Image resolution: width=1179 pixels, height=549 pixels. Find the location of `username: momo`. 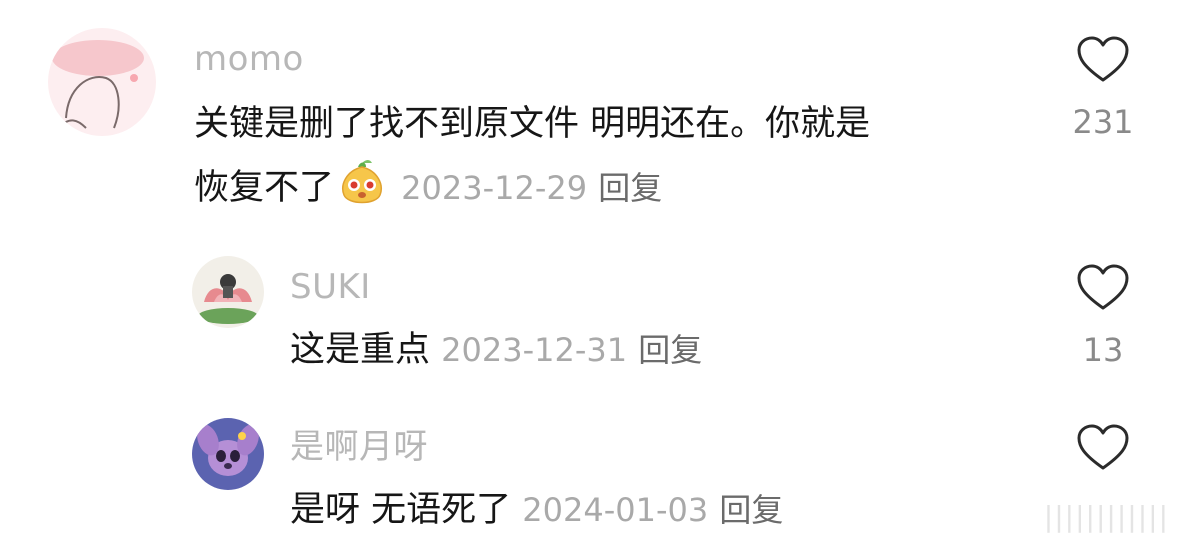

username: momo is located at coordinates (249, 59).